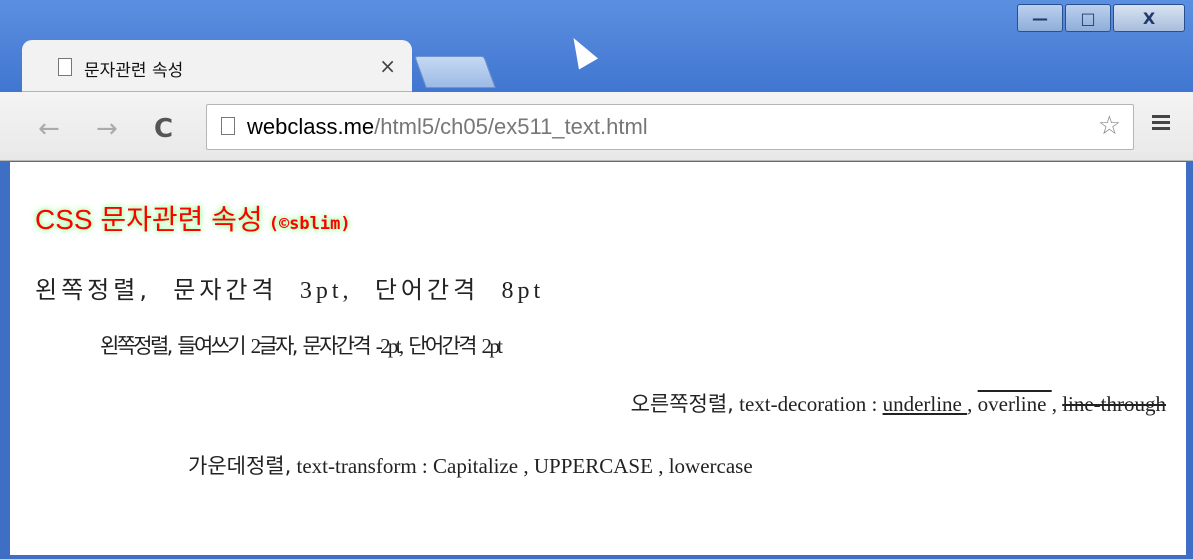  I want to click on text: -2pt,, so click(389, 346).